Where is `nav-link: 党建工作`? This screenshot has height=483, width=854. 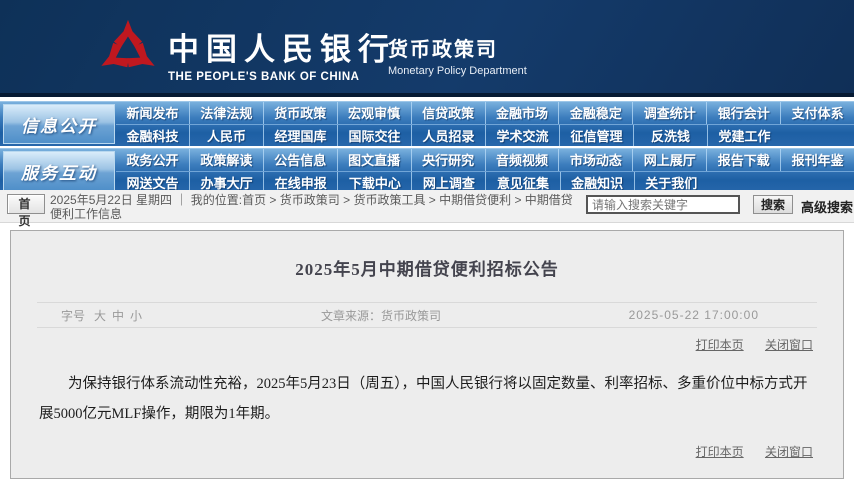
nav-link: 党建工作 is located at coordinates (744, 135).